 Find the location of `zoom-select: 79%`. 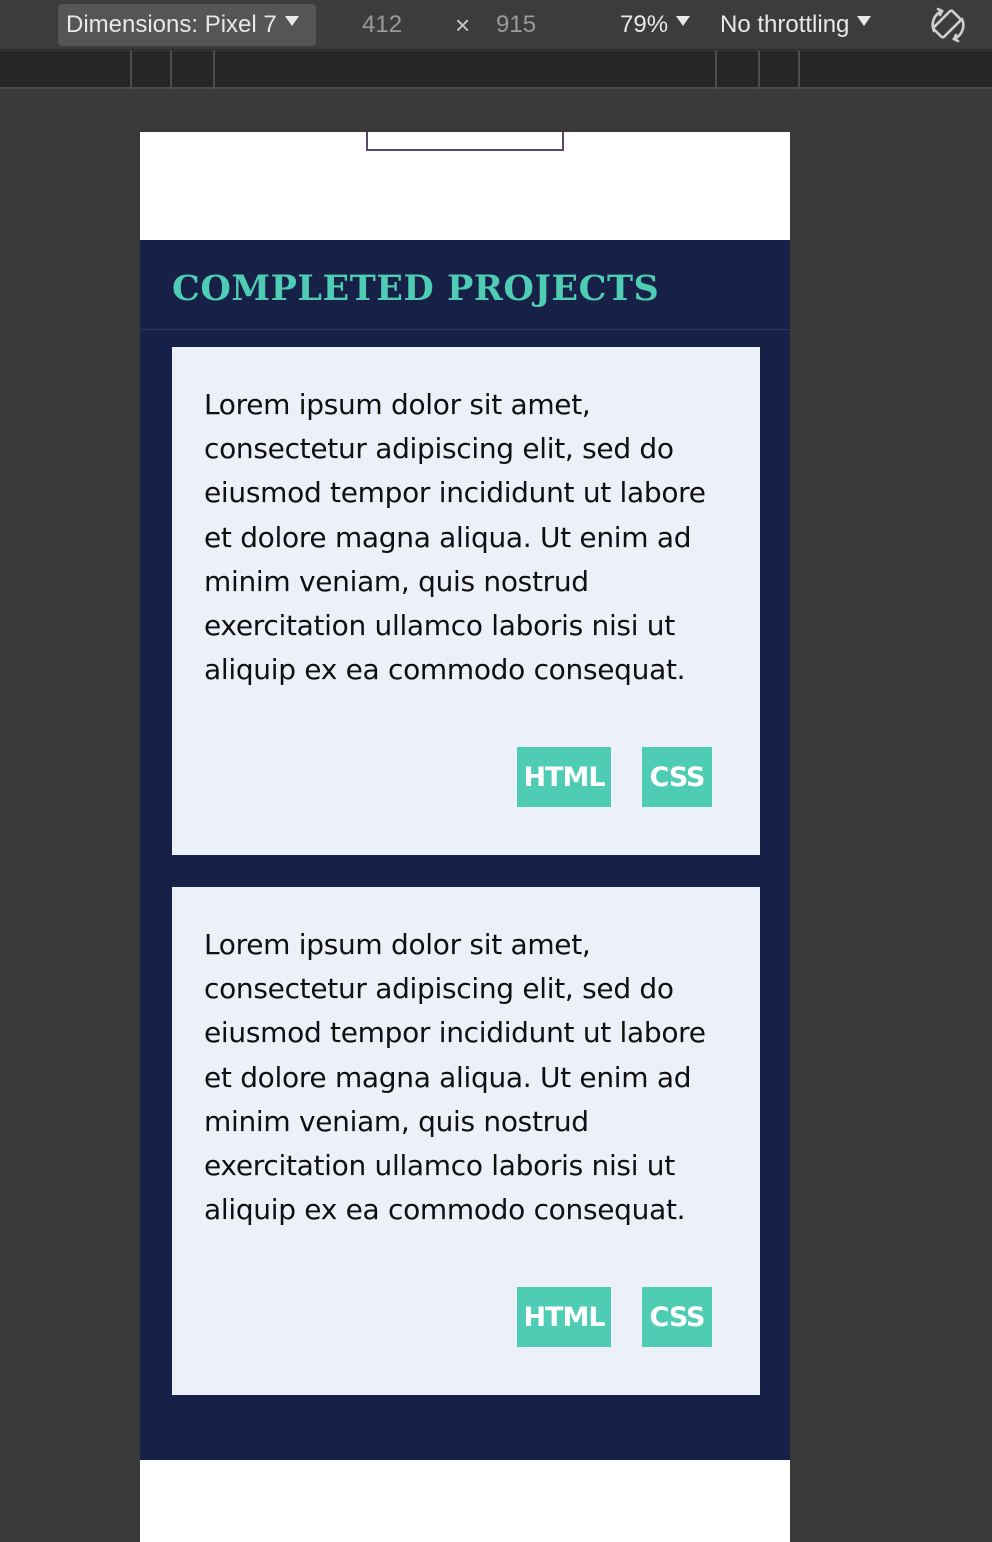

zoom-select: 79% is located at coordinates (655, 25).